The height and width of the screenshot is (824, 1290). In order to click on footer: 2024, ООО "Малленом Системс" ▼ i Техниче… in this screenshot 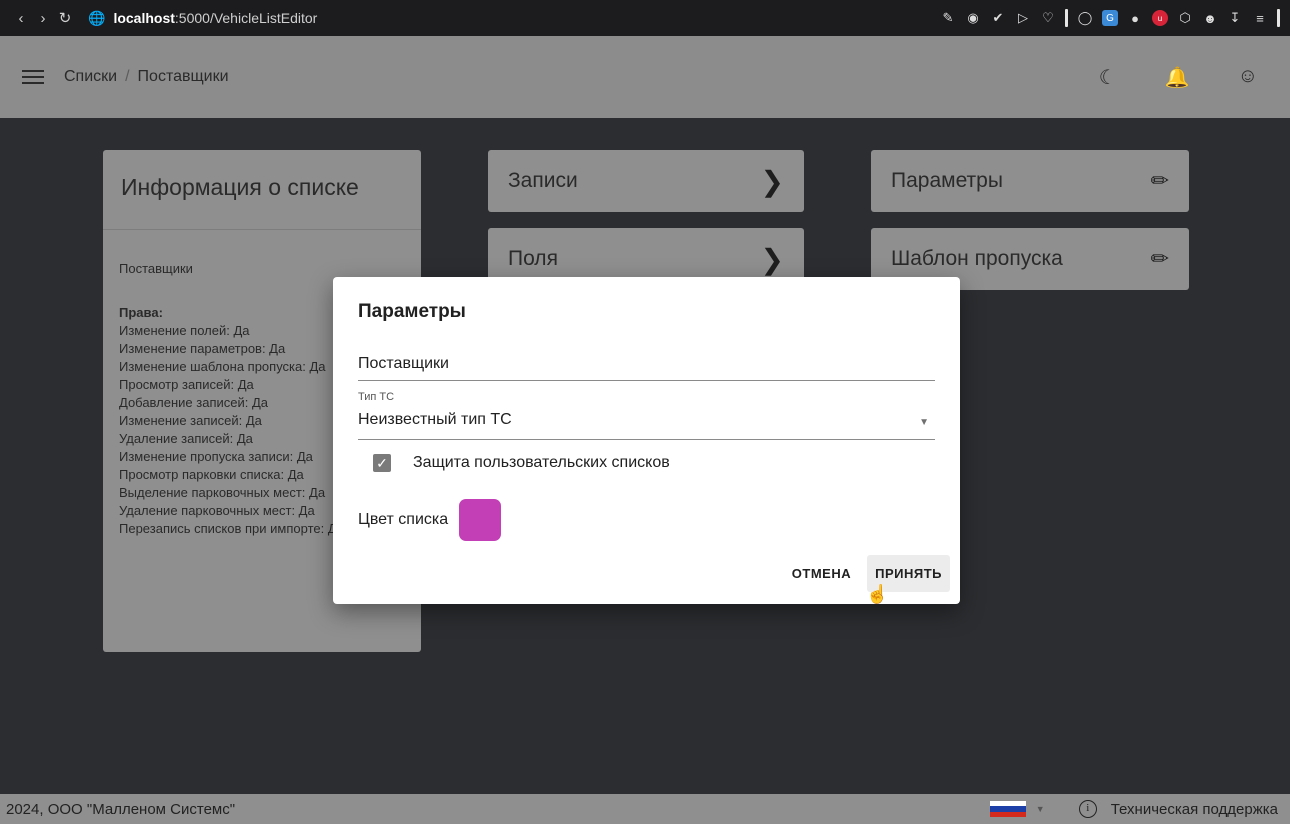, I will do `click(645, 809)`.